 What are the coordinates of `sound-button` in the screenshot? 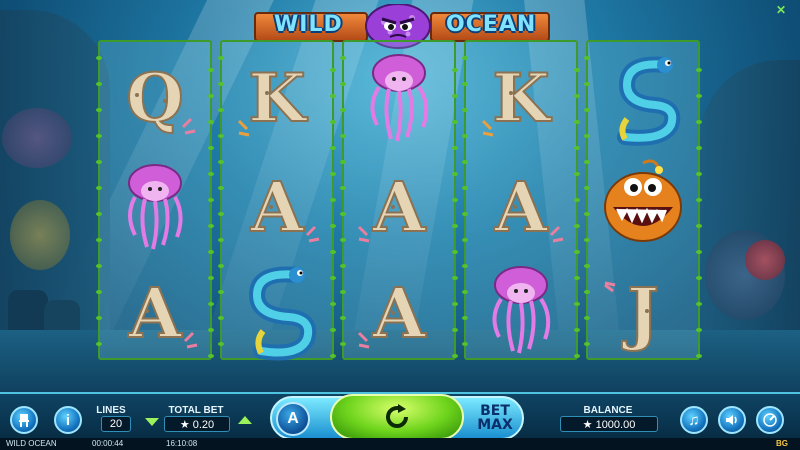 It's located at (732, 420).